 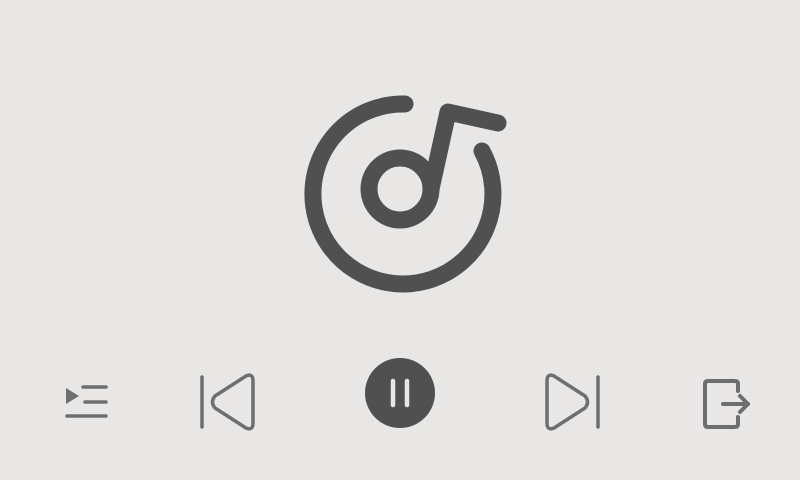 I want to click on next-track-button, so click(x=573, y=402).